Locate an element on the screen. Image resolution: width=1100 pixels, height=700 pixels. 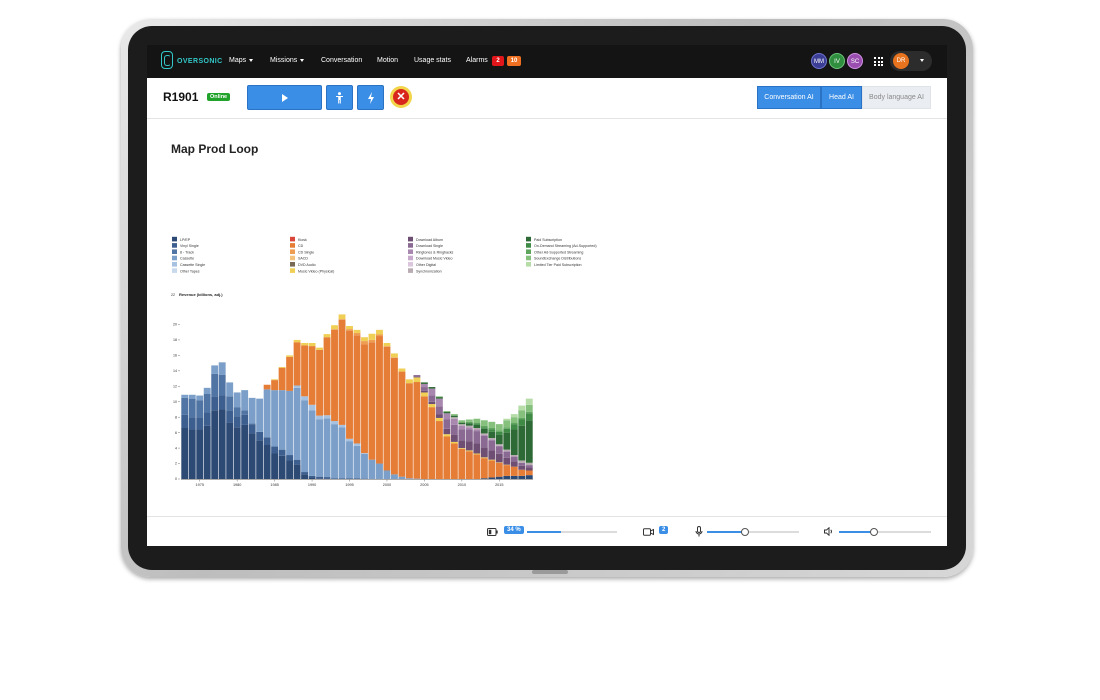
x-tick-label: 1980 is located at coordinates (237, 485).